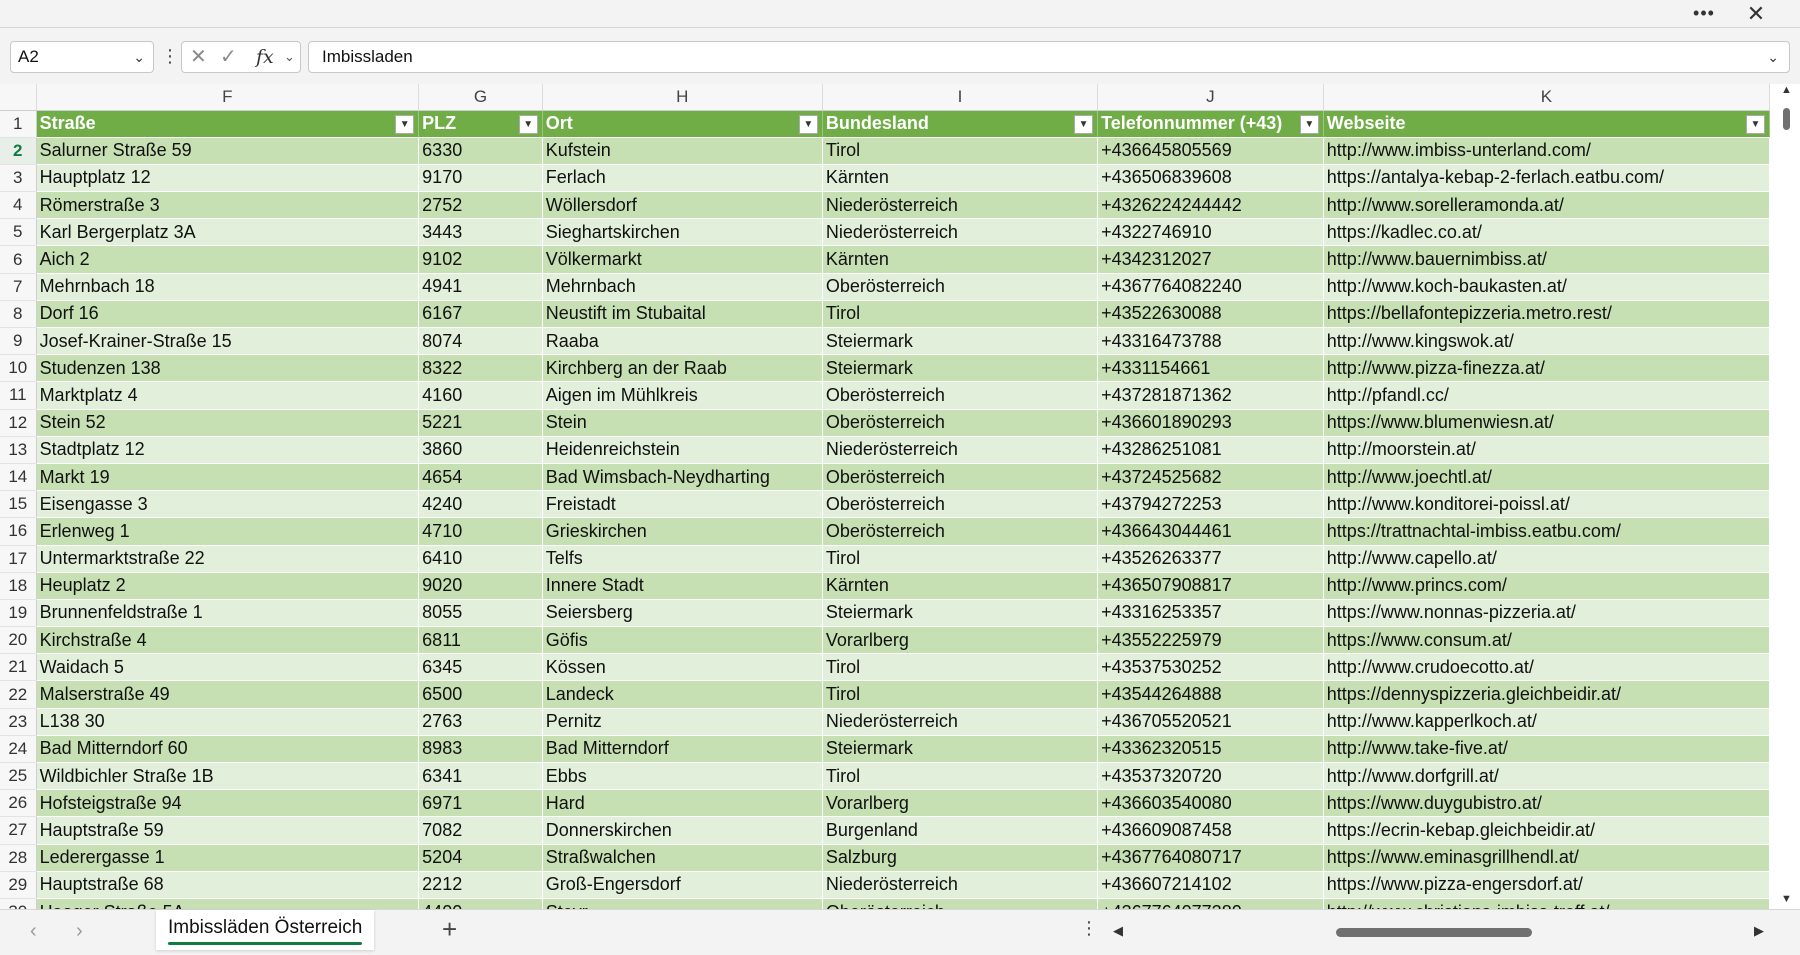 The height and width of the screenshot is (955, 1800). I want to click on table-cell: https://ecrin-kebap.gleichbeidir.at/, so click(1546, 830).